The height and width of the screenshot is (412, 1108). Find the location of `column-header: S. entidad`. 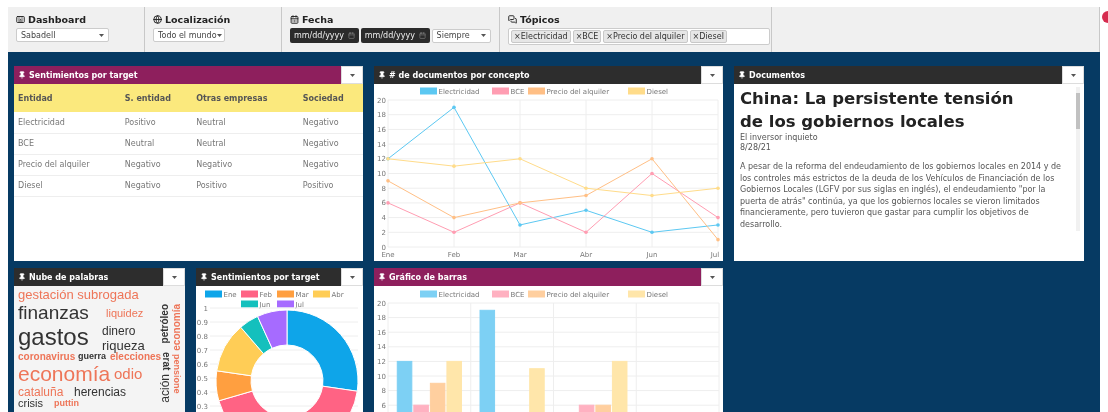

column-header: S. entidad is located at coordinates (156, 98).